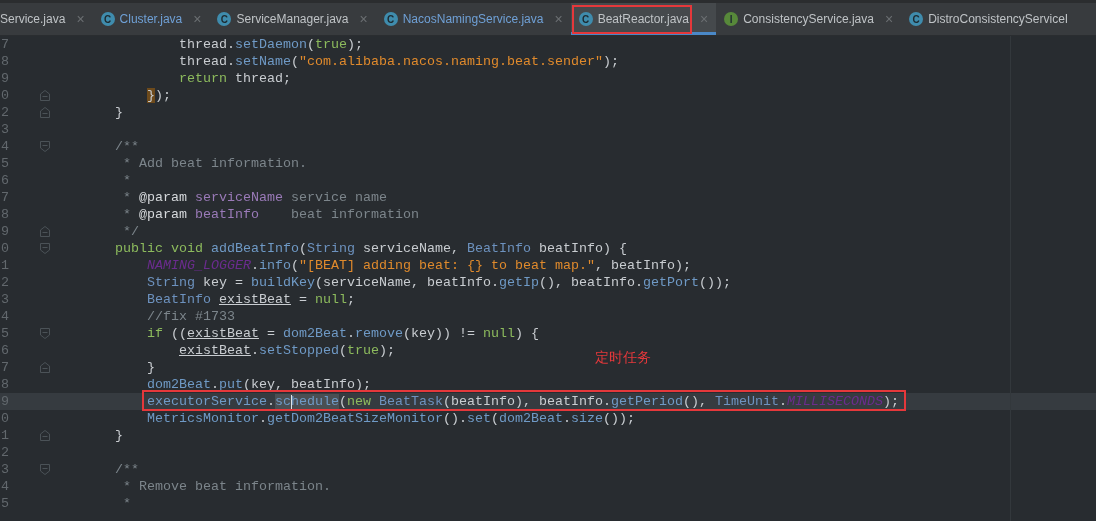  I want to click on code-token: beatInfo) {, so click(582, 248).